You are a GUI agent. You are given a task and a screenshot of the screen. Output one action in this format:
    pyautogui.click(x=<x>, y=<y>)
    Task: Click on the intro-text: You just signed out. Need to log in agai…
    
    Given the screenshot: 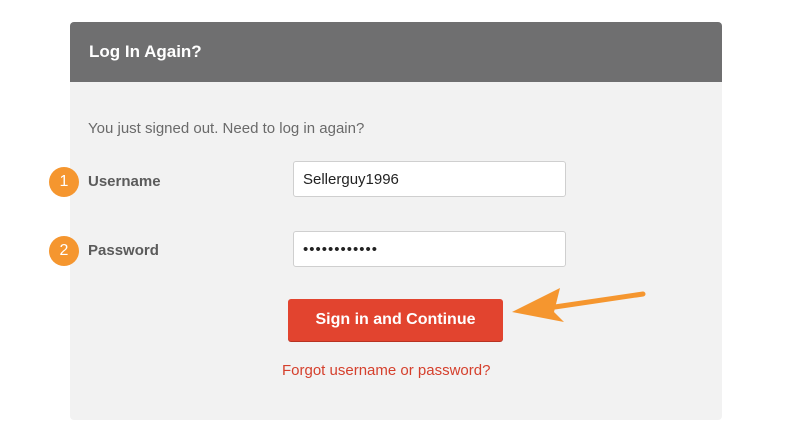 What is the action you would take?
    pyautogui.click(x=226, y=128)
    